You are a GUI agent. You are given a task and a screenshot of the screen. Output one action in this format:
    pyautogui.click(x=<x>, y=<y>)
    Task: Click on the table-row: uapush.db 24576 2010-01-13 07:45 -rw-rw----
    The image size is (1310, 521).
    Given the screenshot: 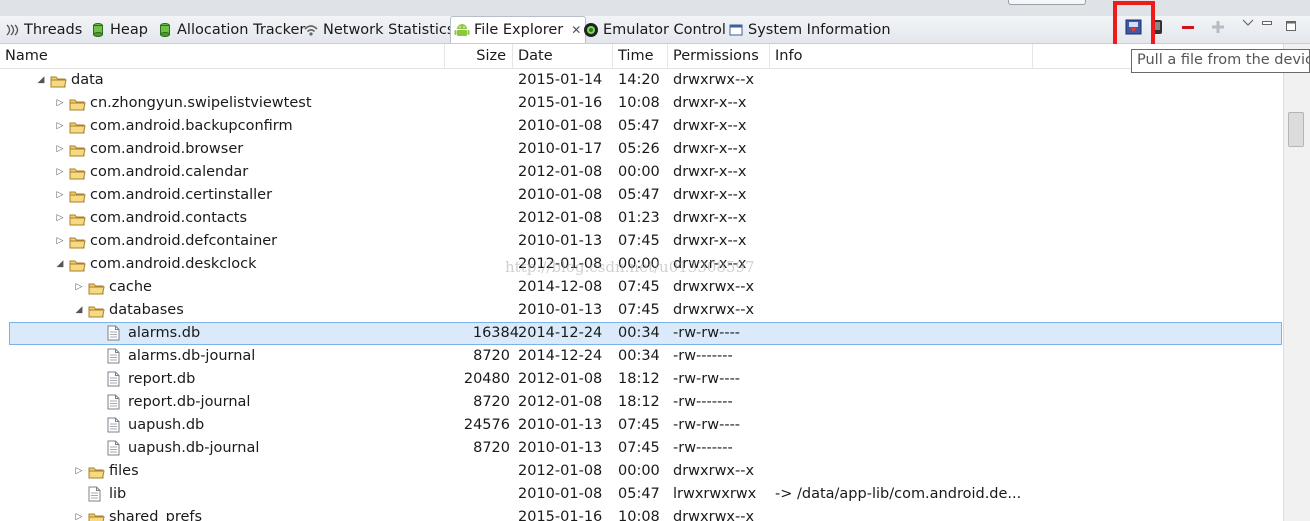 What is the action you would take?
    pyautogui.click(x=641, y=425)
    